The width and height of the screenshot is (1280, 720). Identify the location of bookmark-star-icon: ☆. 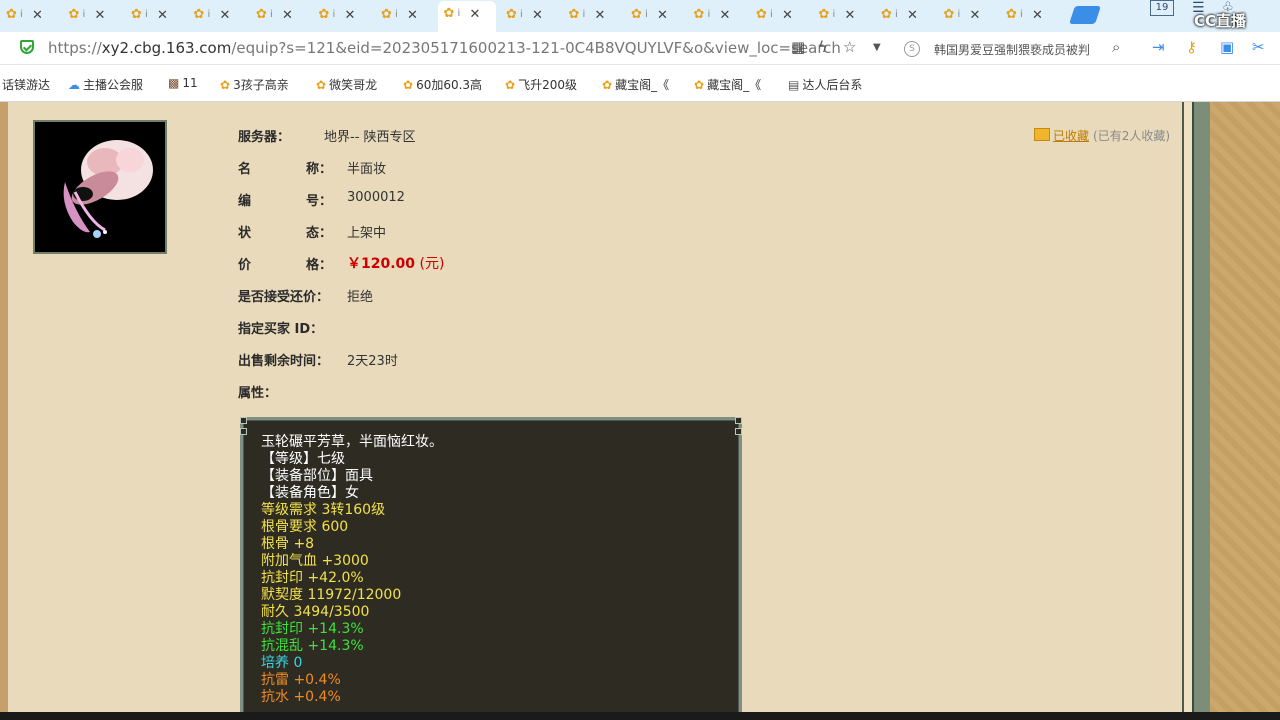
(849, 47).